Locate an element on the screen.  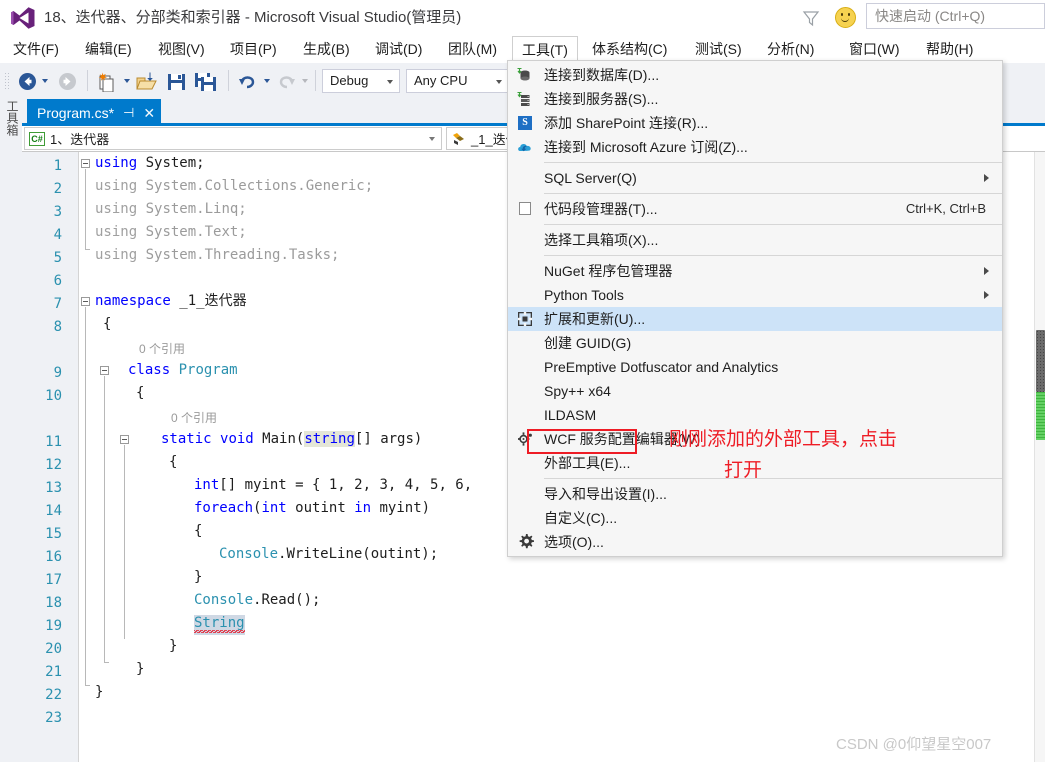
codelens-main: 0 个引用 is located at coordinates (194, 417).